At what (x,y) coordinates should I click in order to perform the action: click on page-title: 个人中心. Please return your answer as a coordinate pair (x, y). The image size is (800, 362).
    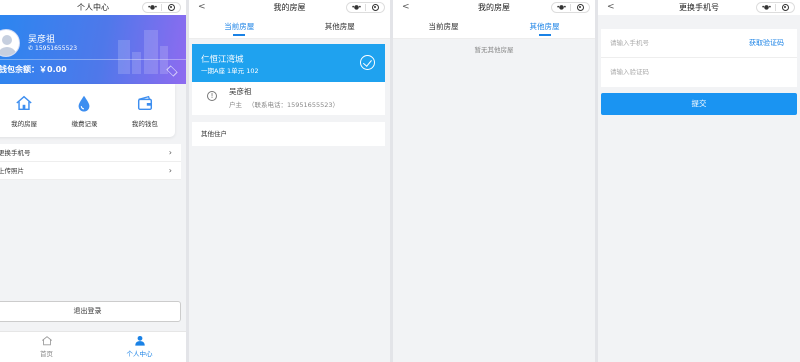
    Looking at the image, I should click on (93, 7).